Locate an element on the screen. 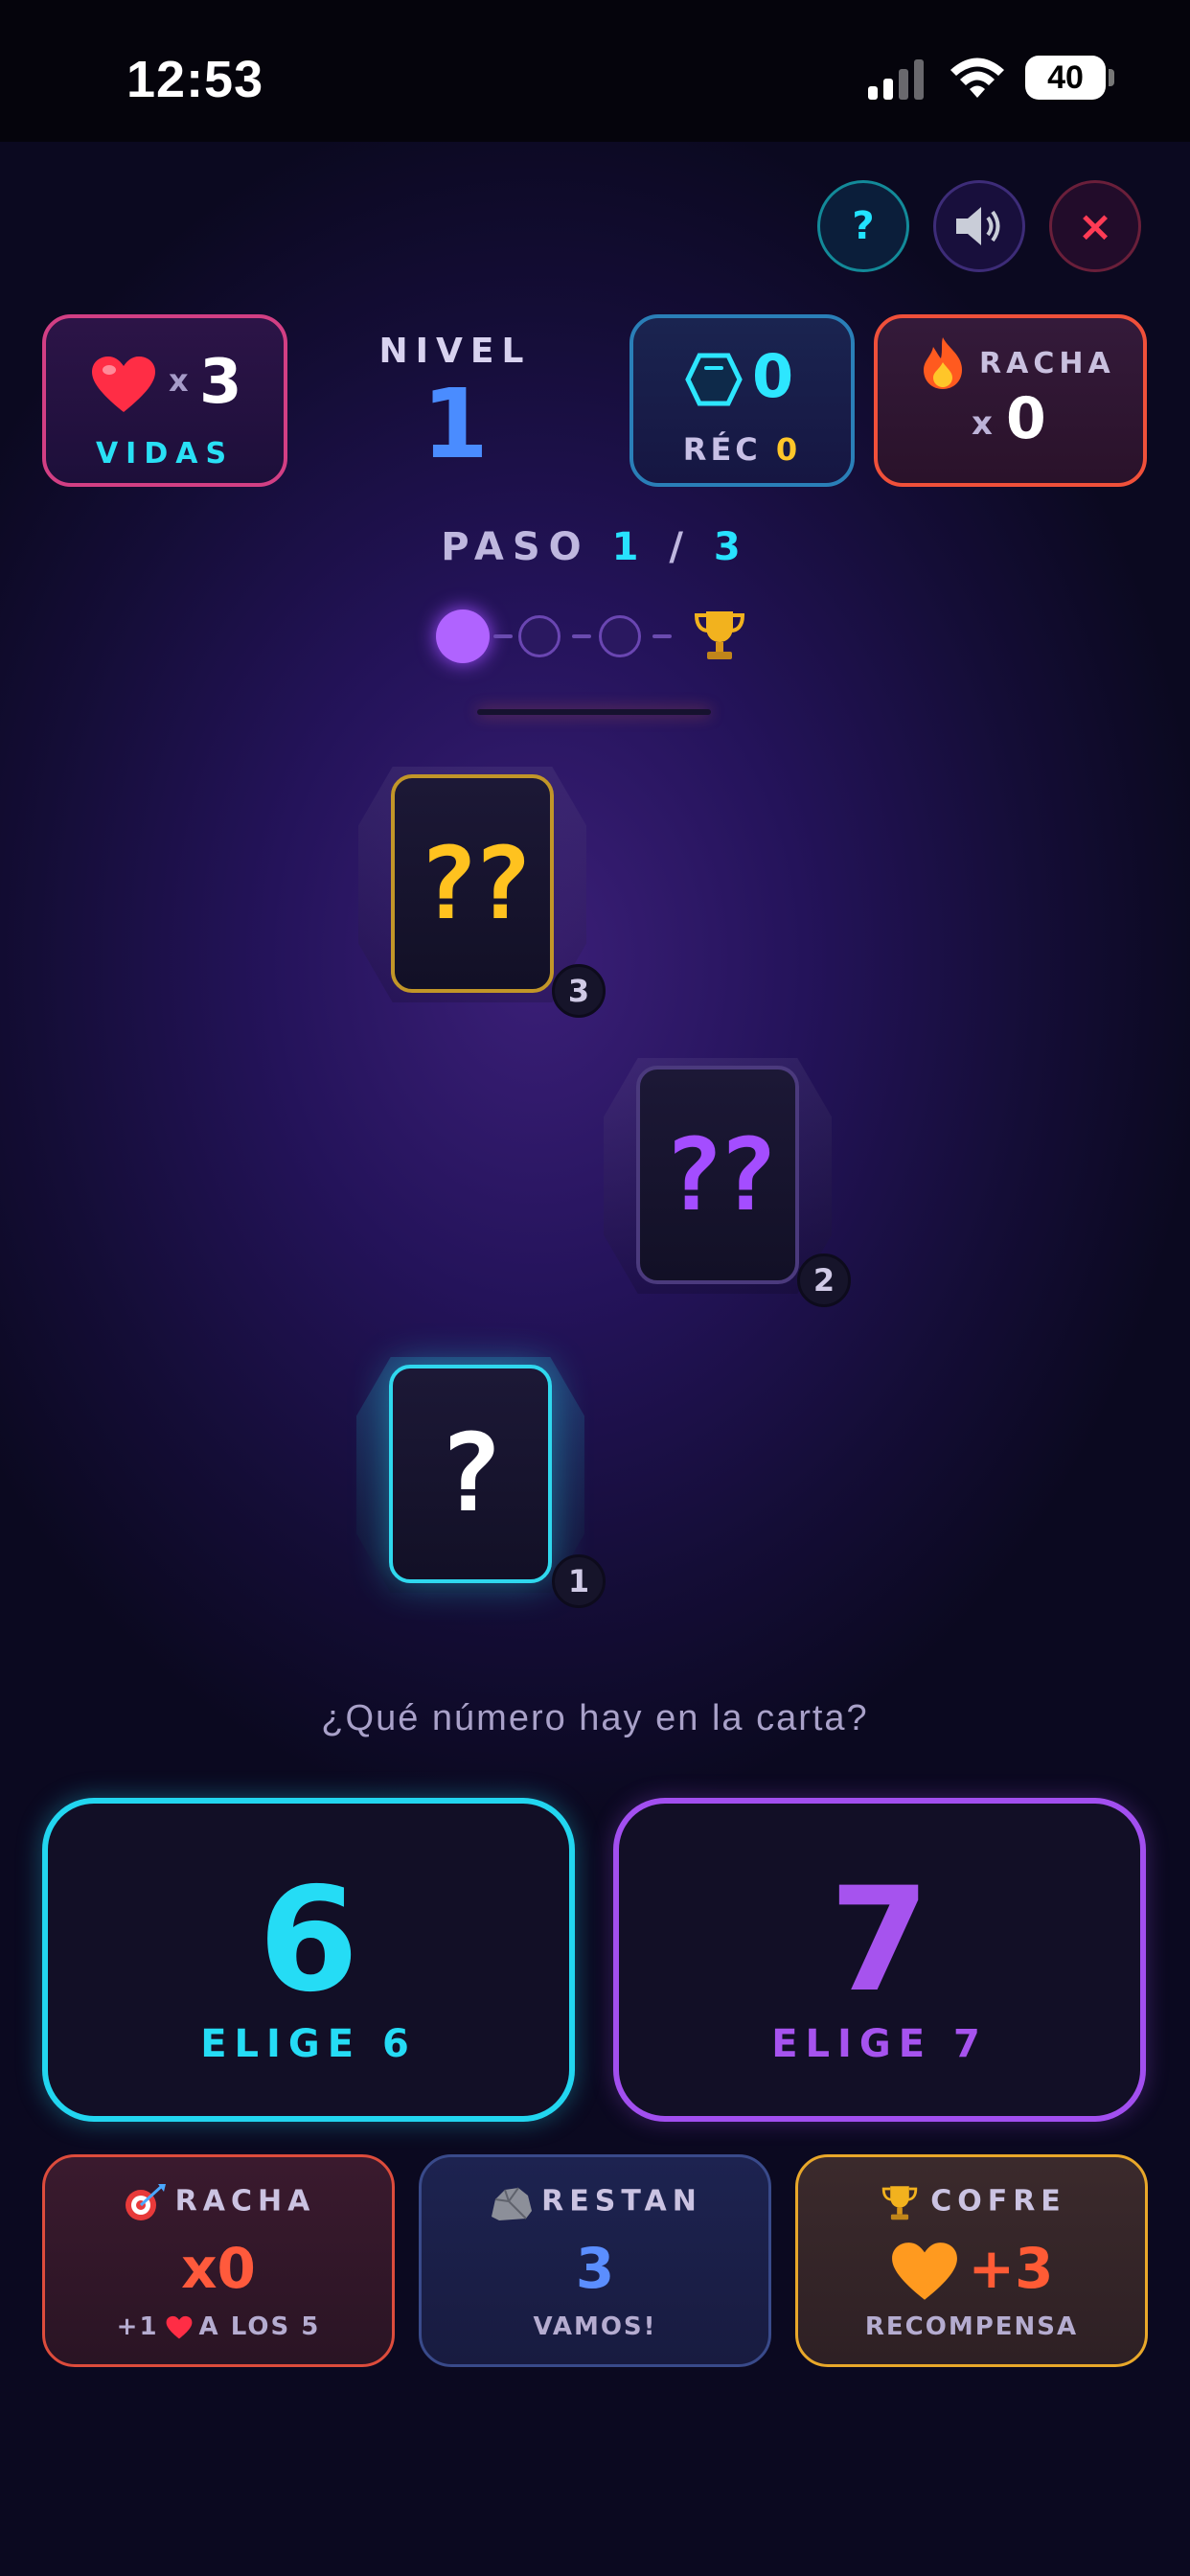 The image size is (1190, 2576). chest-card-header: COFRE is located at coordinates (972, 2202).